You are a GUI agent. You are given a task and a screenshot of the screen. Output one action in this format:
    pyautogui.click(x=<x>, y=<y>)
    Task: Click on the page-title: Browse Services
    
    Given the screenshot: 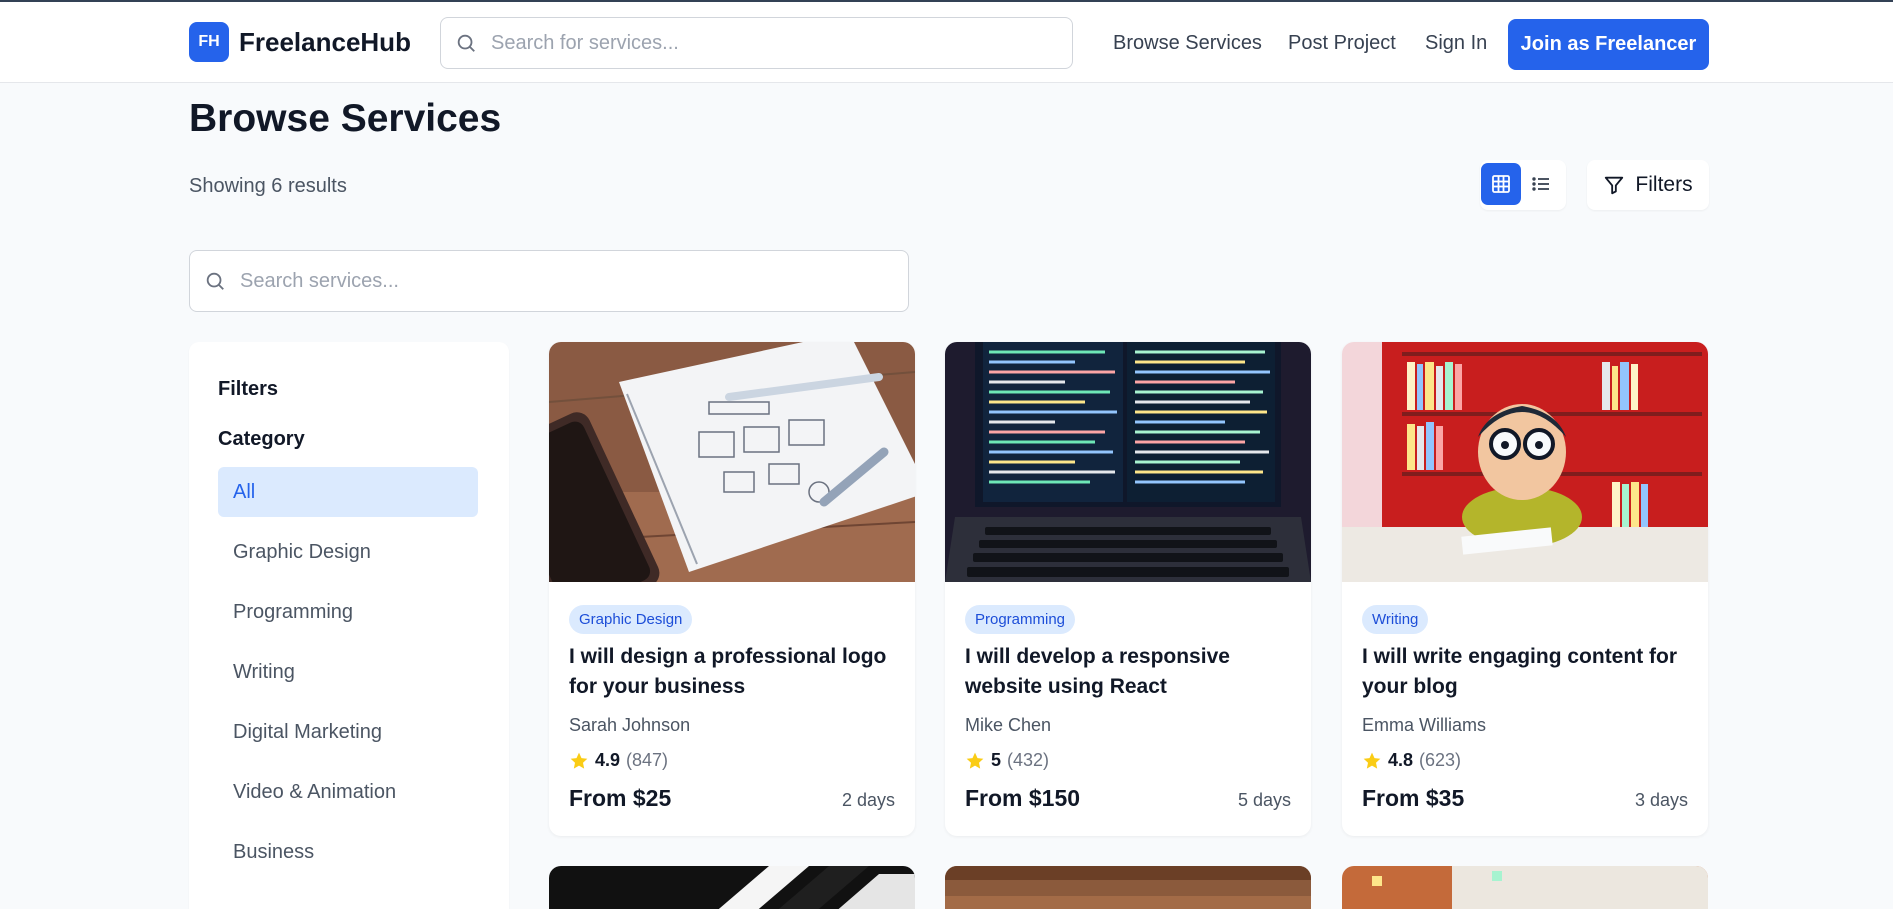 What is the action you would take?
    pyautogui.click(x=345, y=118)
    